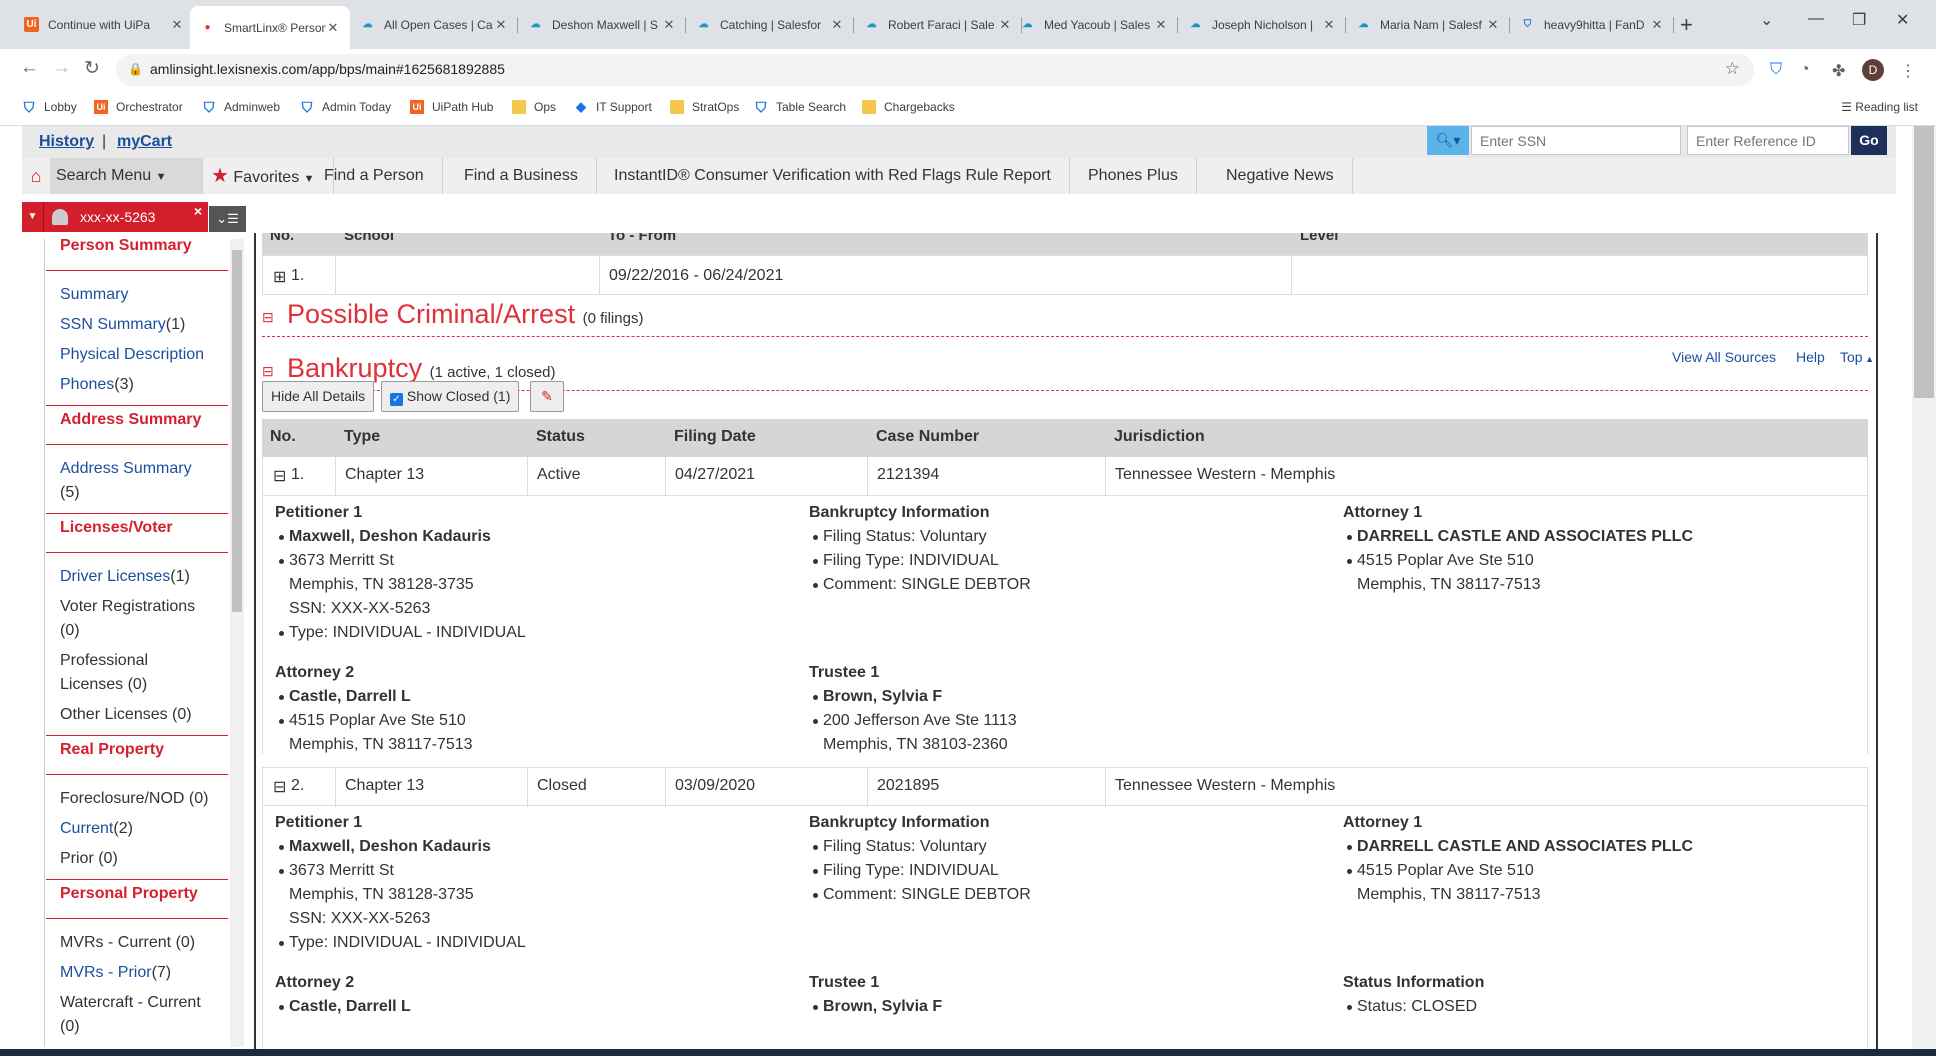 This screenshot has width=1936, height=1056. I want to click on bookmark-orchestrator: Ui Orchestrator, so click(138, 107).